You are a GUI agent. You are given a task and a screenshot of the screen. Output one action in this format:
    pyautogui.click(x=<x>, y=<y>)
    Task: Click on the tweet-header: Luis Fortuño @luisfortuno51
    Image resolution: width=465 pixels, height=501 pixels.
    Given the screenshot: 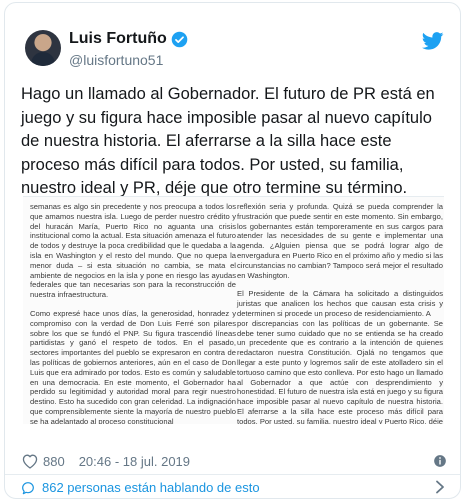 What is the action you would take?
    pyautogui.click(x=232, y=37)
    